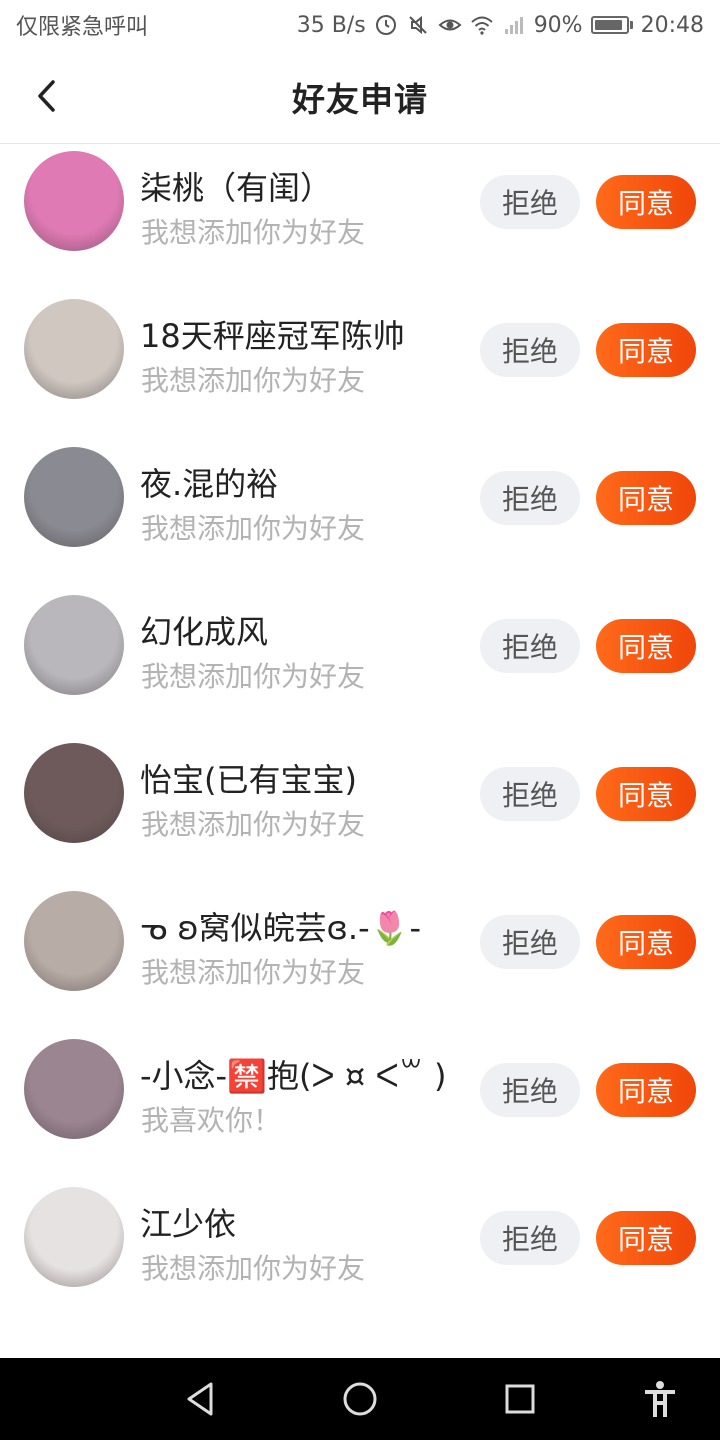 The height and width of the screenshot is (1440, 720). I want to click on battery-icon, so click(611, 25).